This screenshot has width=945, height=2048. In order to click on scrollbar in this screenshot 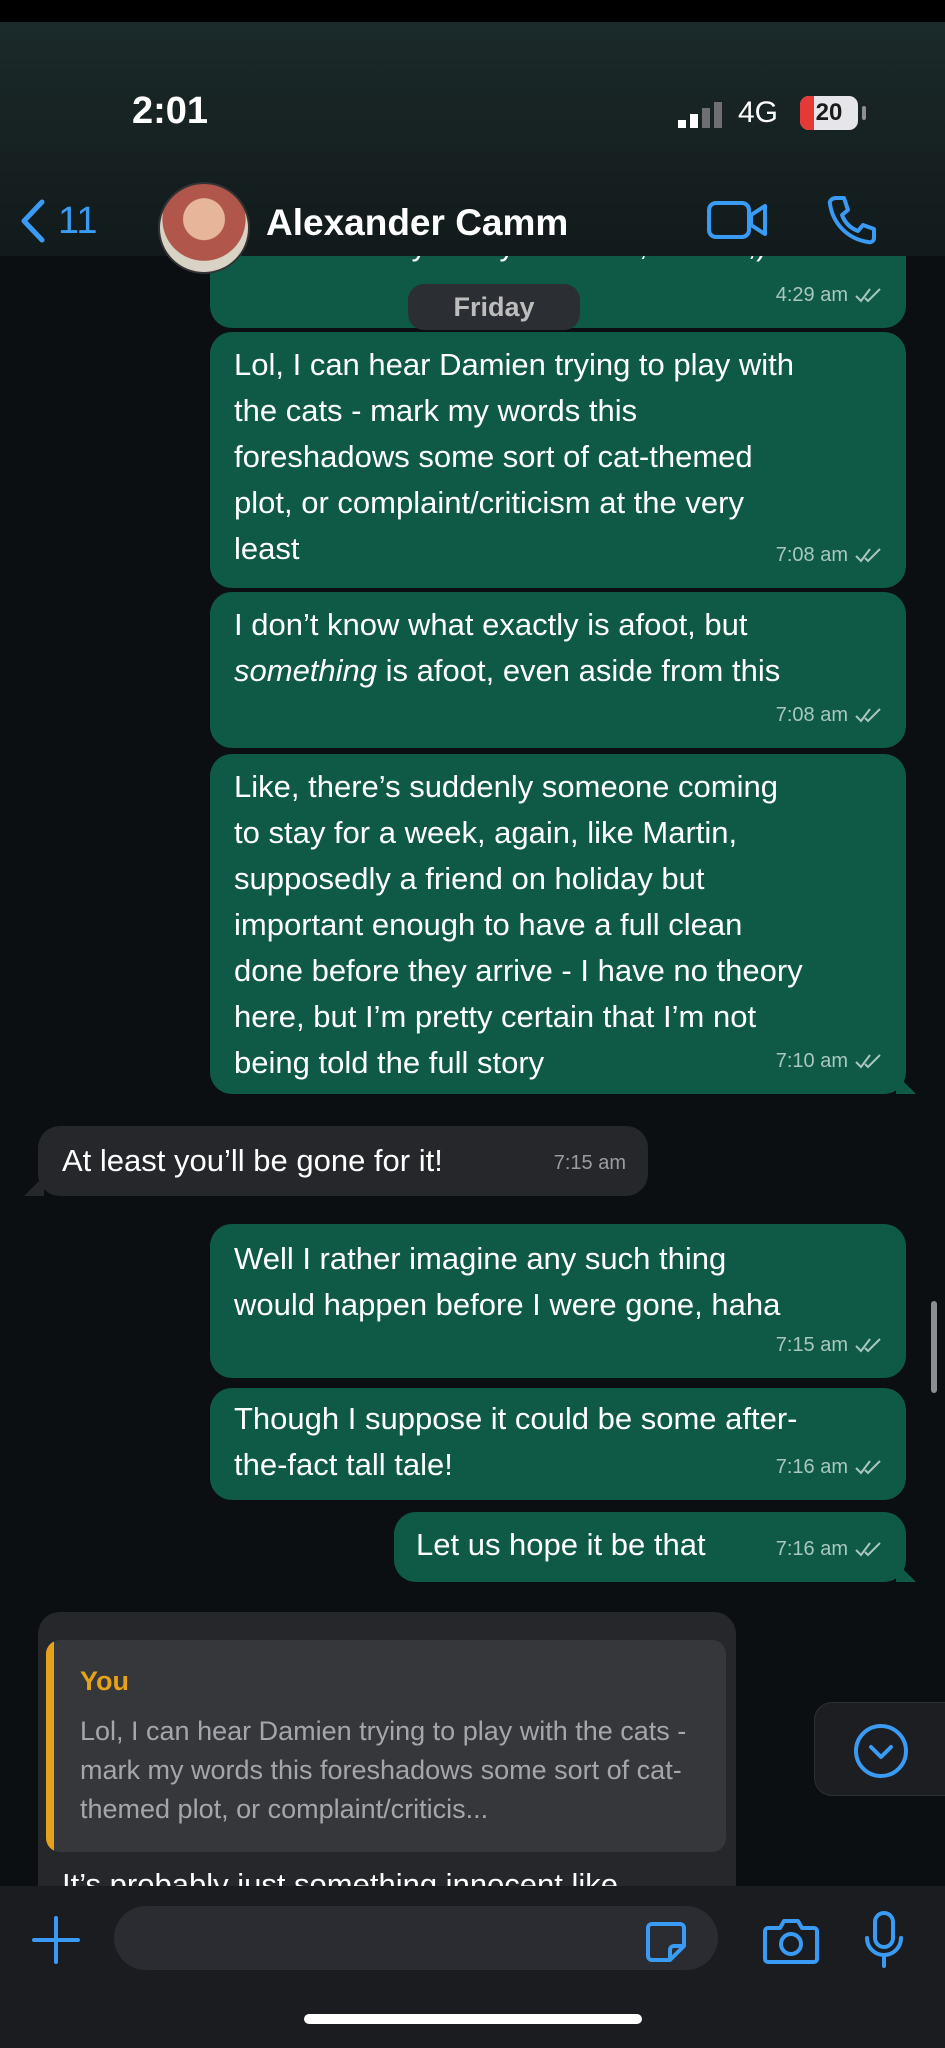, I will do `click(934, 1347)`.